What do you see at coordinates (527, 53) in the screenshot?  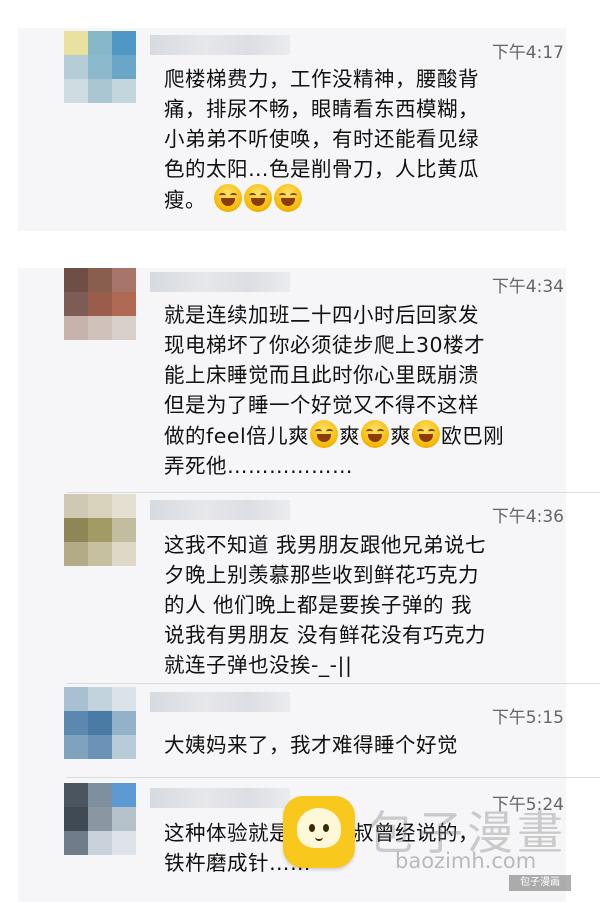 I see `comment-time: 下午4:17` at bounding box center [527, 53].